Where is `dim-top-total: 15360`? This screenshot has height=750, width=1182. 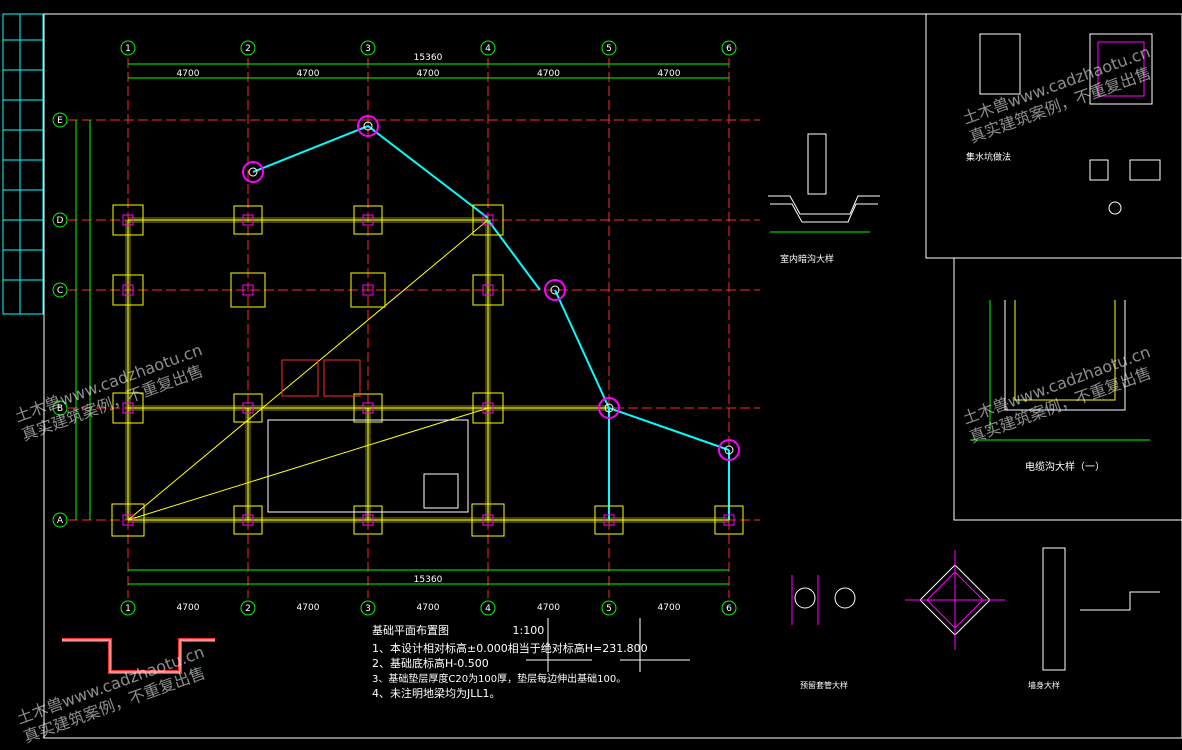 dim-top-total: 15360 is located at coordinates (428, 58).